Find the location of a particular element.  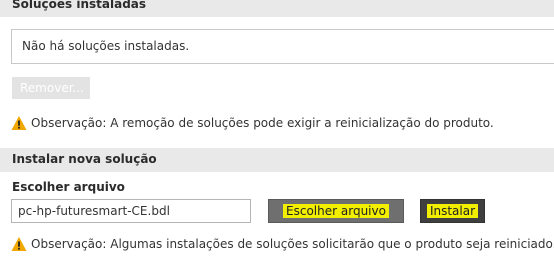

empty-list-text: Não há soluções instaladas. is located at coordinates (106, 46).